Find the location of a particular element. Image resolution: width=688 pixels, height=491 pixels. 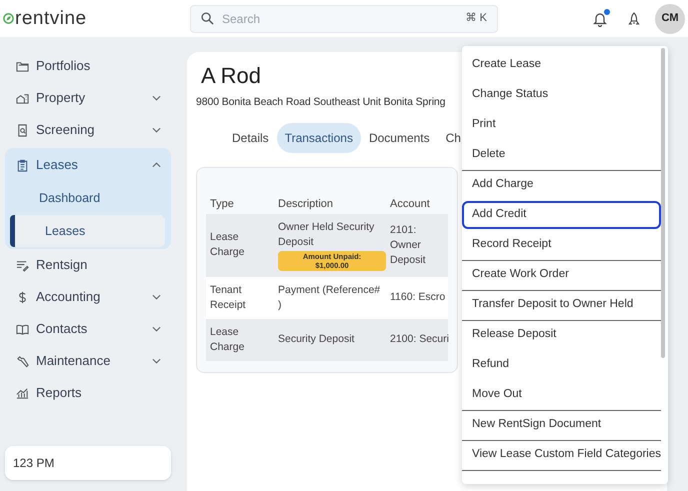

sidebar-item: Rentsign is located at coordinates (88, 265).